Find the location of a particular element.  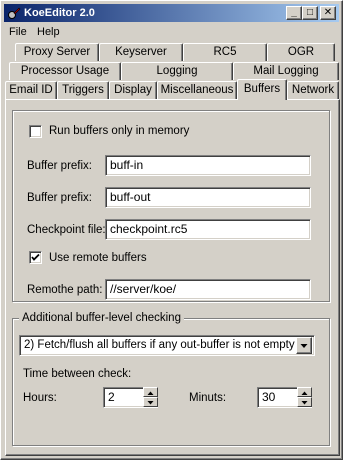

minutes-down-button is located at coordinates (304, 402).